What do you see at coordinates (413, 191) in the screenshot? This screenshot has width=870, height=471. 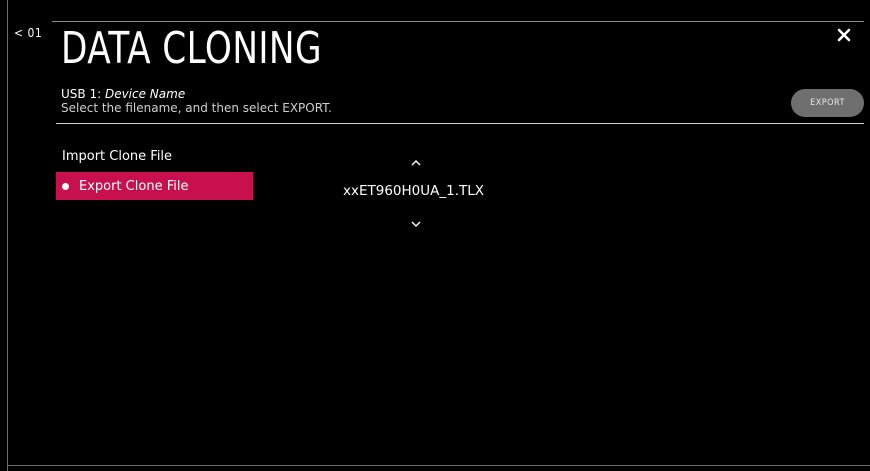 I see `file-name-item: xxET960H0UA_1.TLX` at bounding box center [413, 191].